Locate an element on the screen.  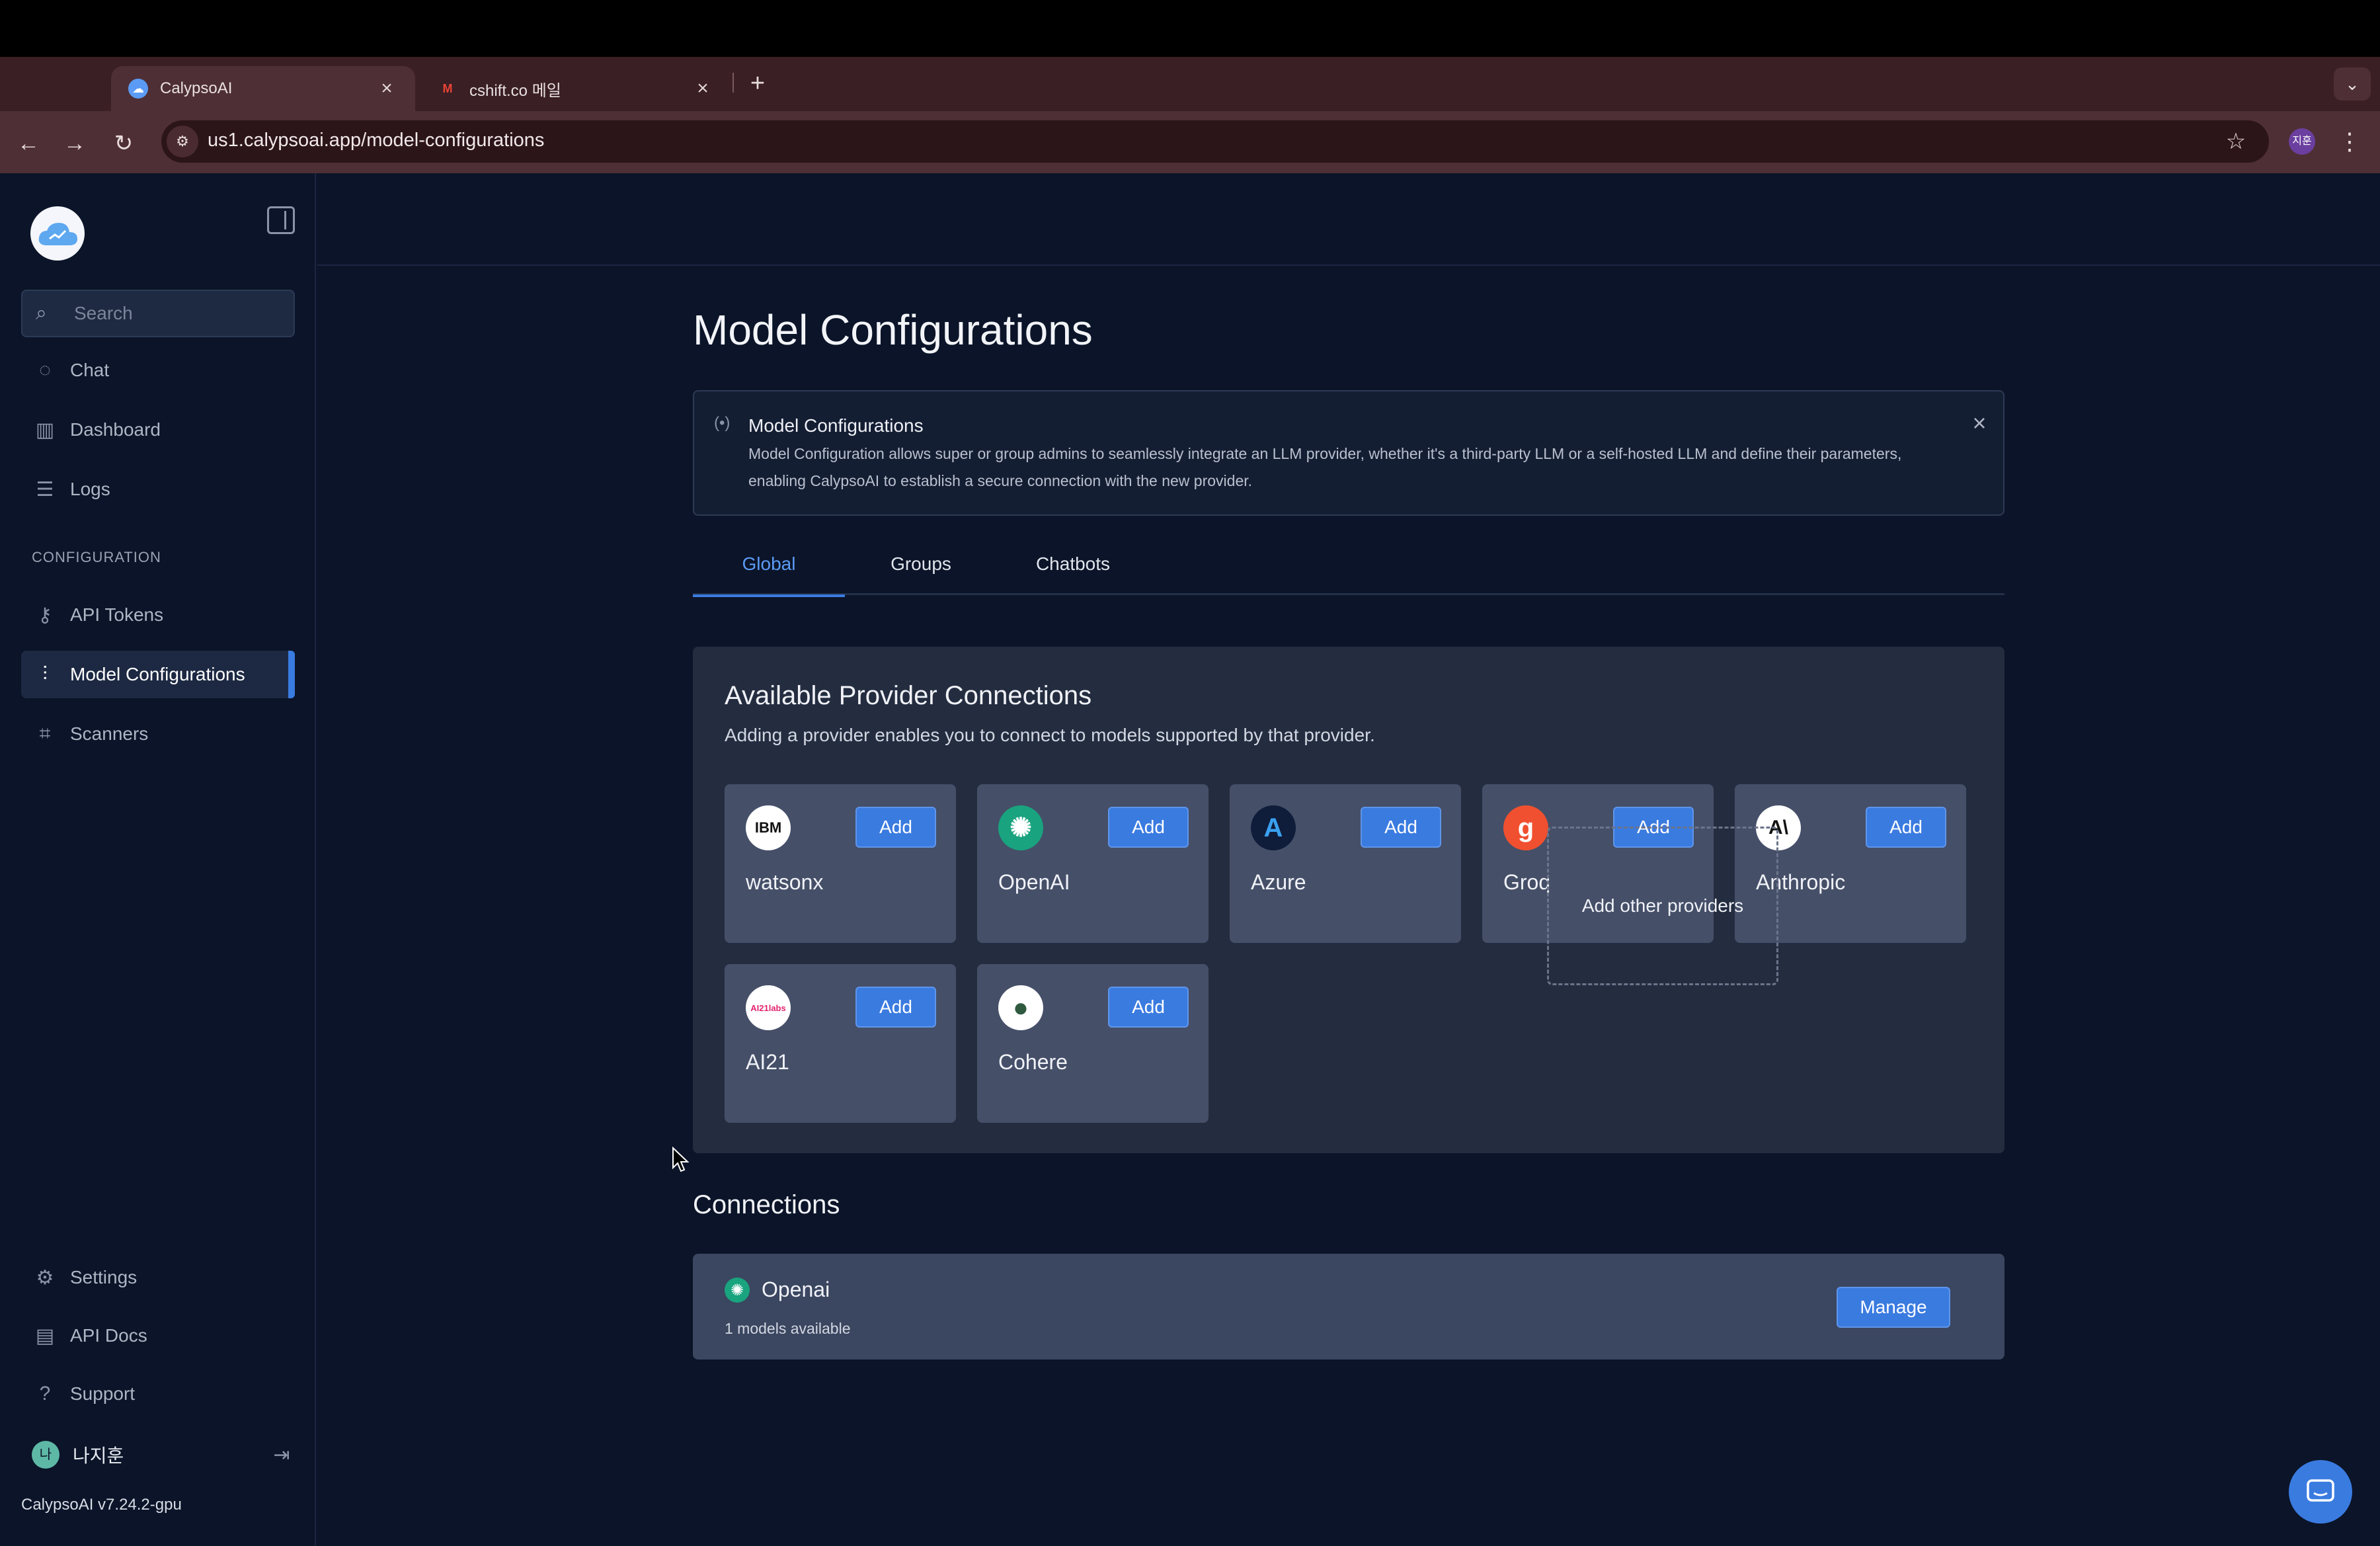
ai21-logo-icon: AI21labs is located at coordinates (768, 1007).